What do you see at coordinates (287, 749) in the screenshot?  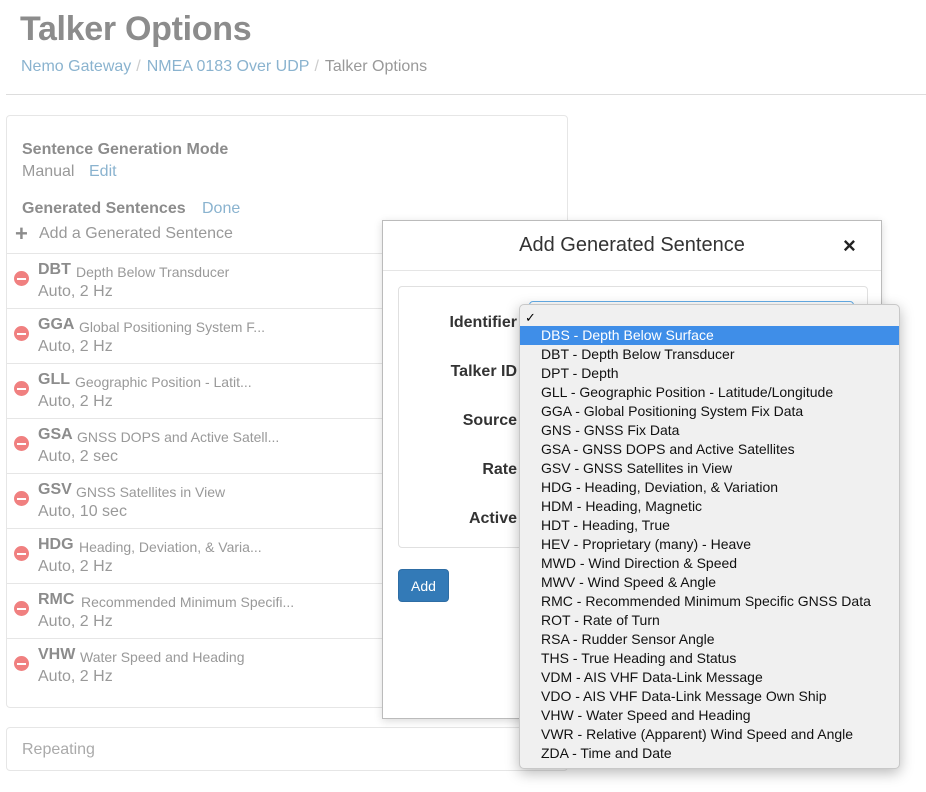 I see `repeating-panel: Repeating` at bounding box center [287, 749].